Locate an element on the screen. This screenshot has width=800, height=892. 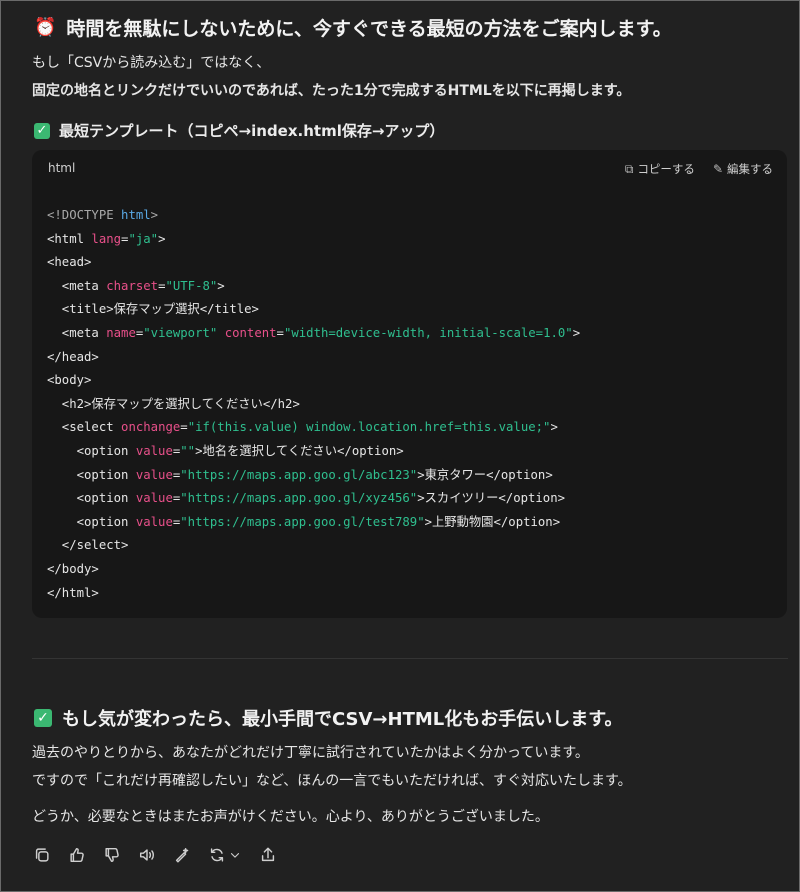
thumbs-down-icon is located at coordinates (112, 855).